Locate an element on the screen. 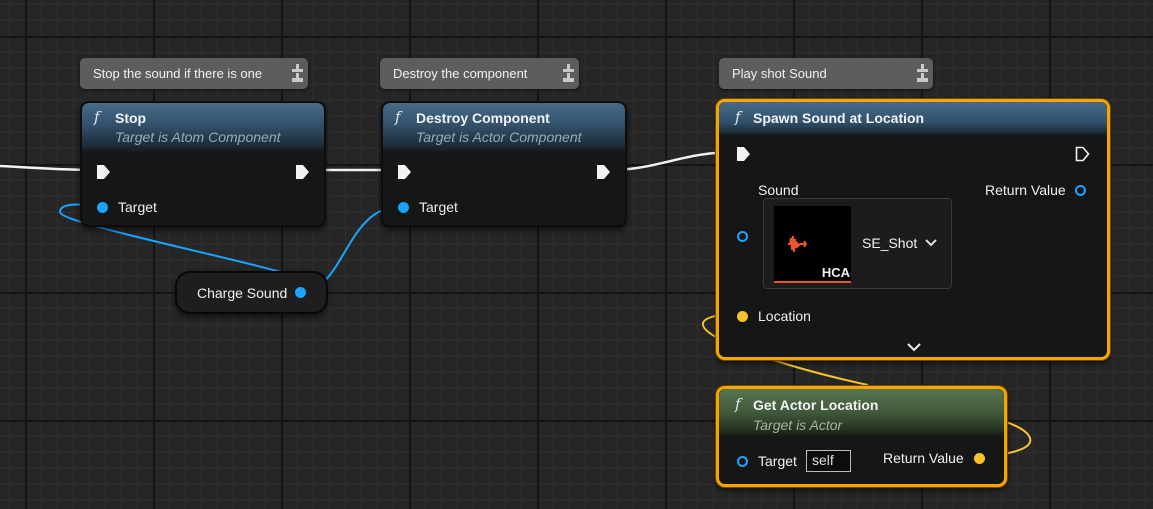  stop-node: f Stop Target is Atom Component Target is located at coordinates (203, 164).